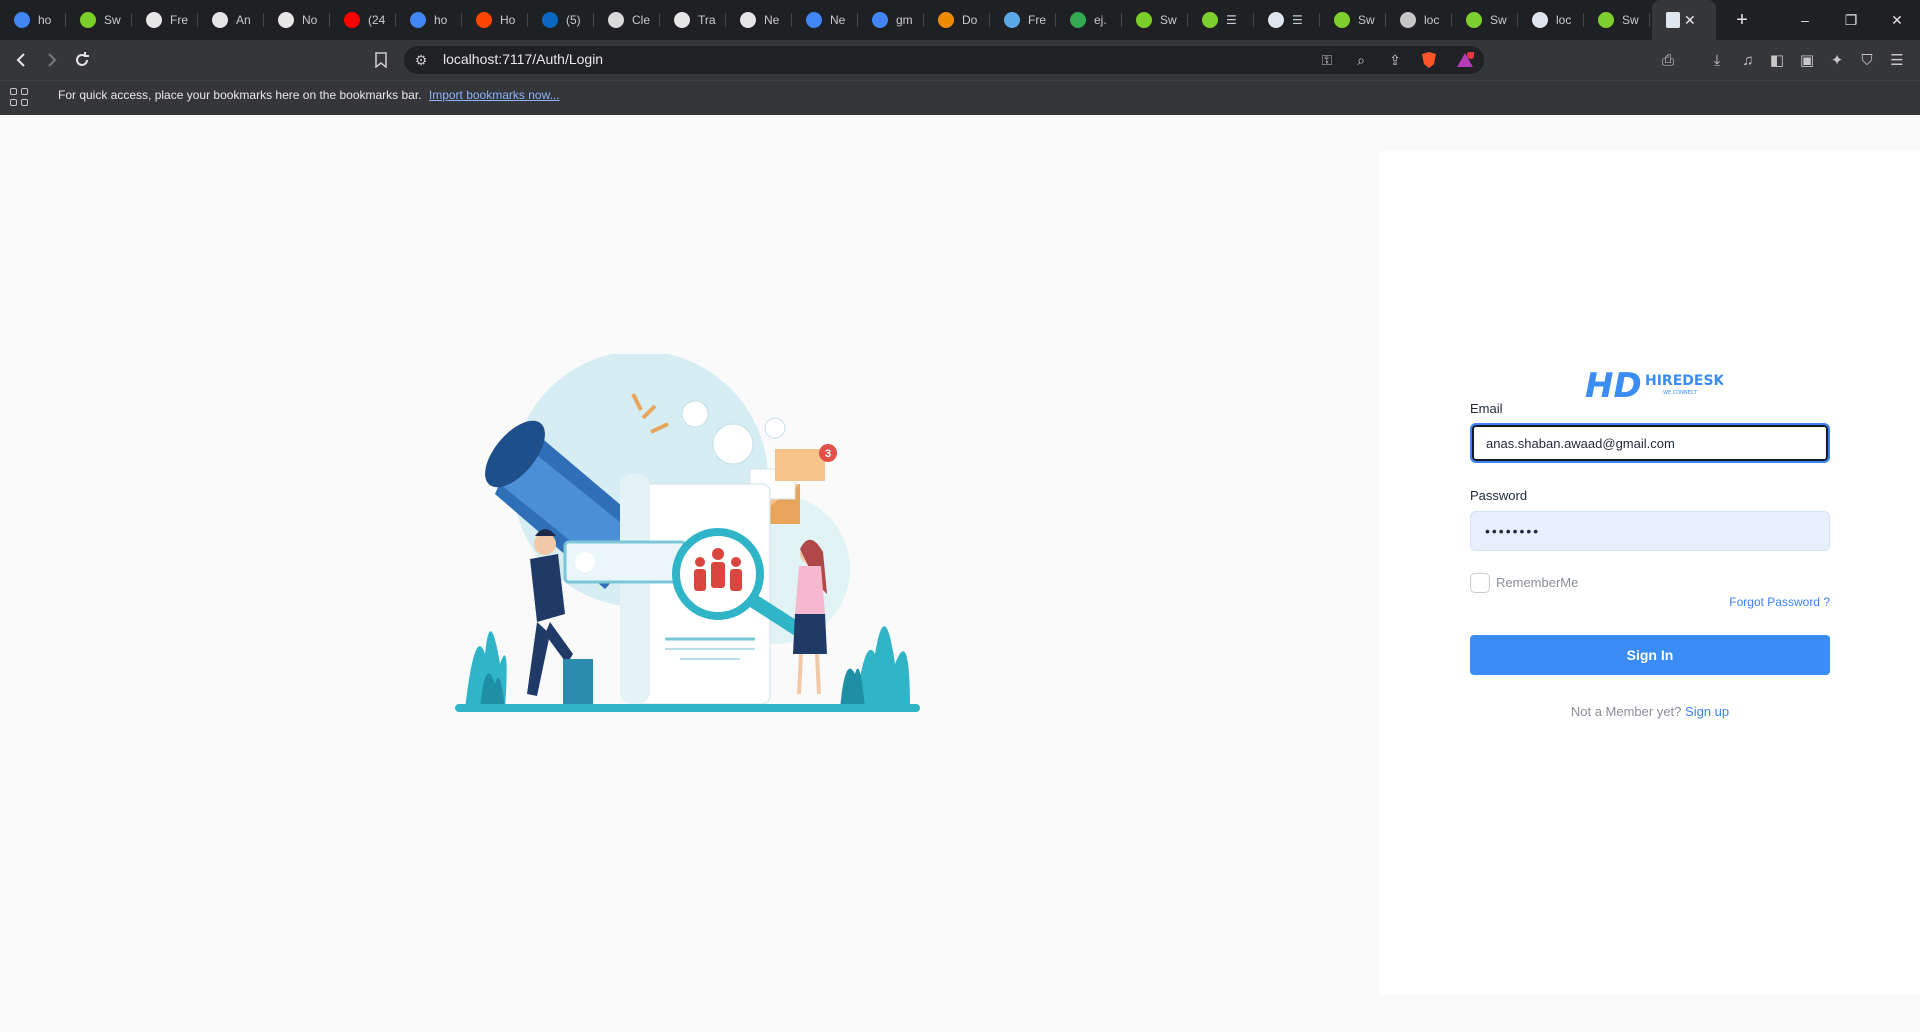  Describe the element at coordinates (1419, 20) in the screenshot. I see `tab-21: loc` at that location.